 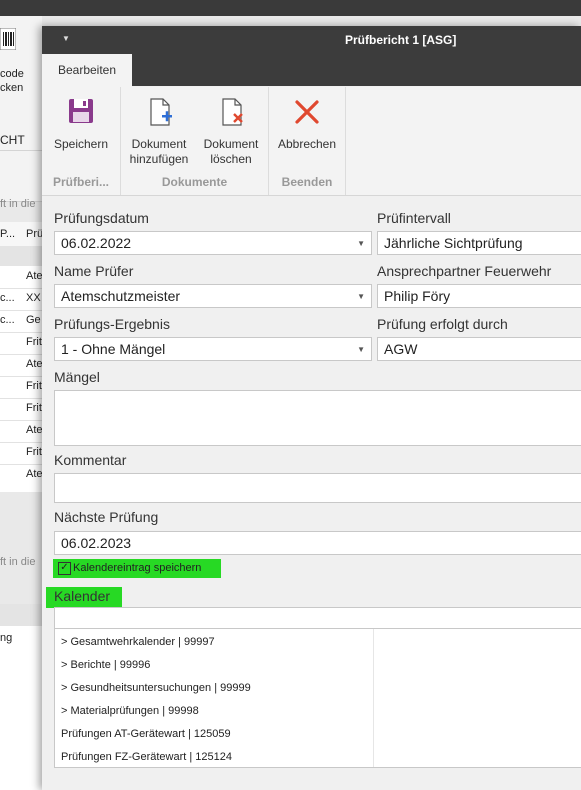 I want to click on dokument-hinzufuegen-button: Dokument hinzufügen, so click(x=159, y=131).